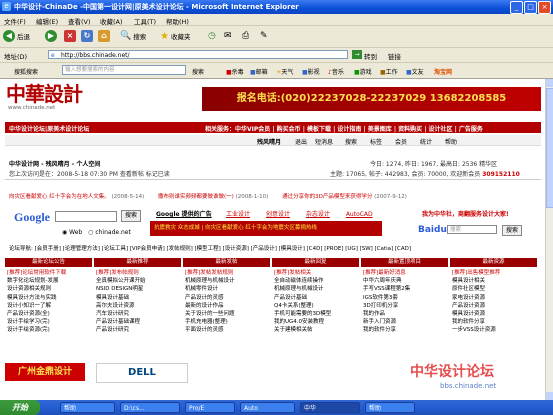  Describe the element at coordinates (316, 273) in the screenshot. I see `list-item: [推荐]发帖相关` at that location.